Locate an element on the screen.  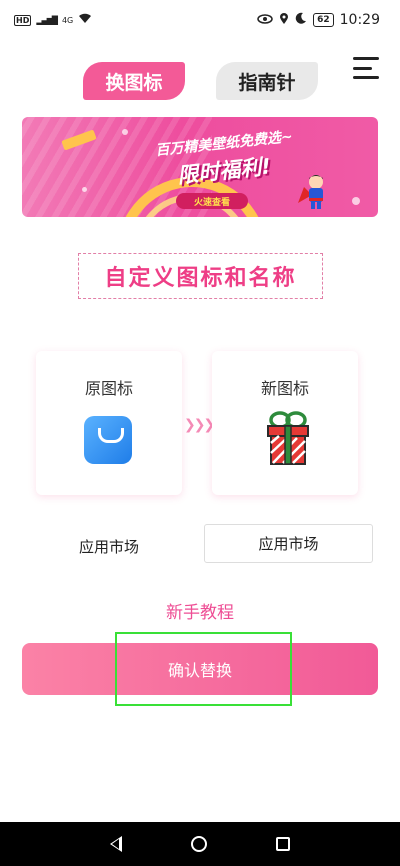
tab-change-icon: 换图标 is located at coordinates (134, 81).